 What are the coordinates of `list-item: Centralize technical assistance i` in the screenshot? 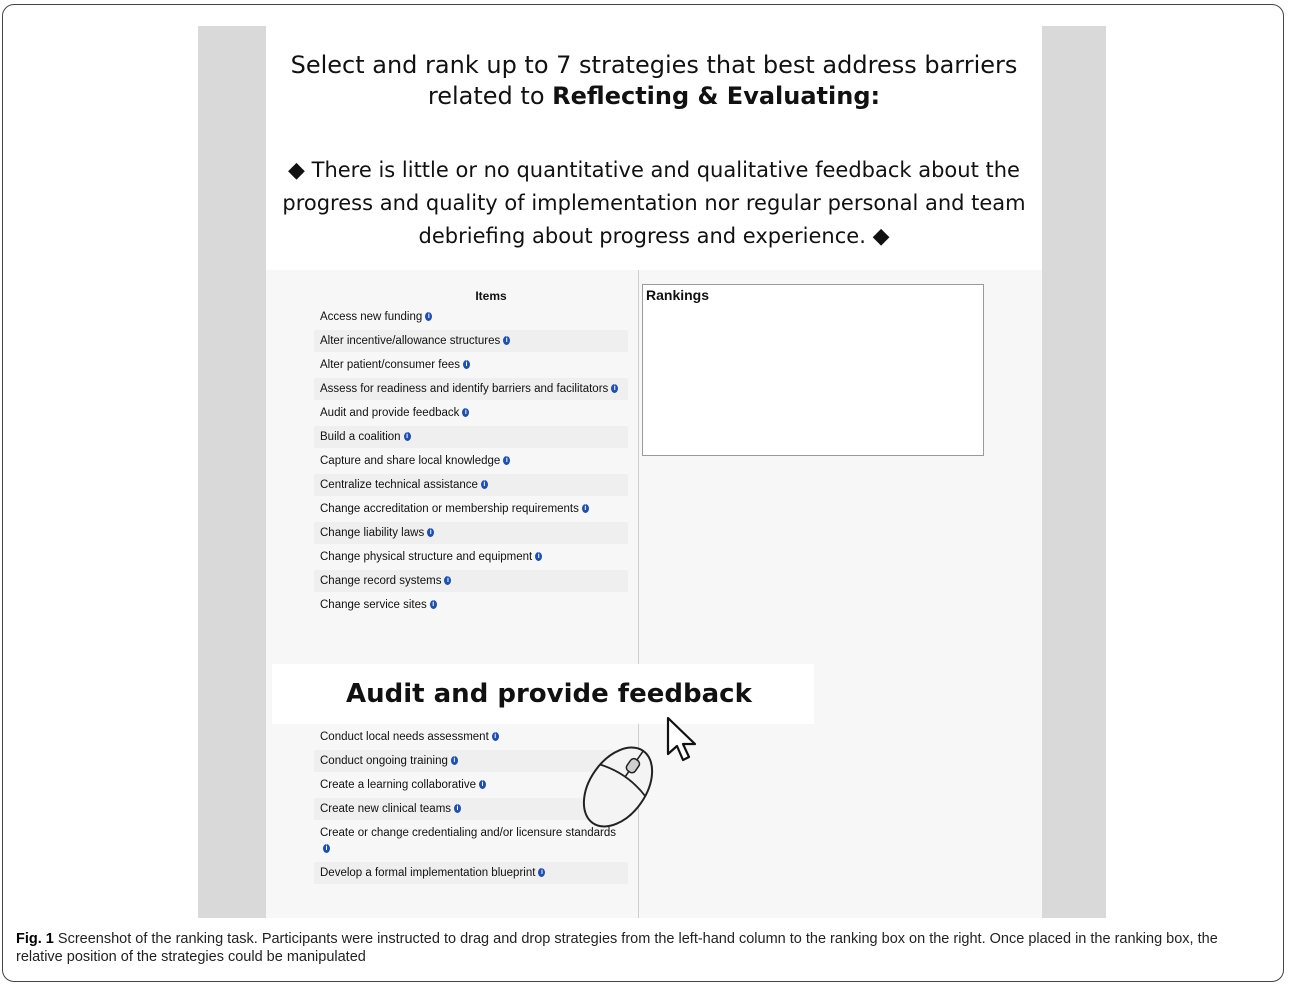 It's located at (471, 485).